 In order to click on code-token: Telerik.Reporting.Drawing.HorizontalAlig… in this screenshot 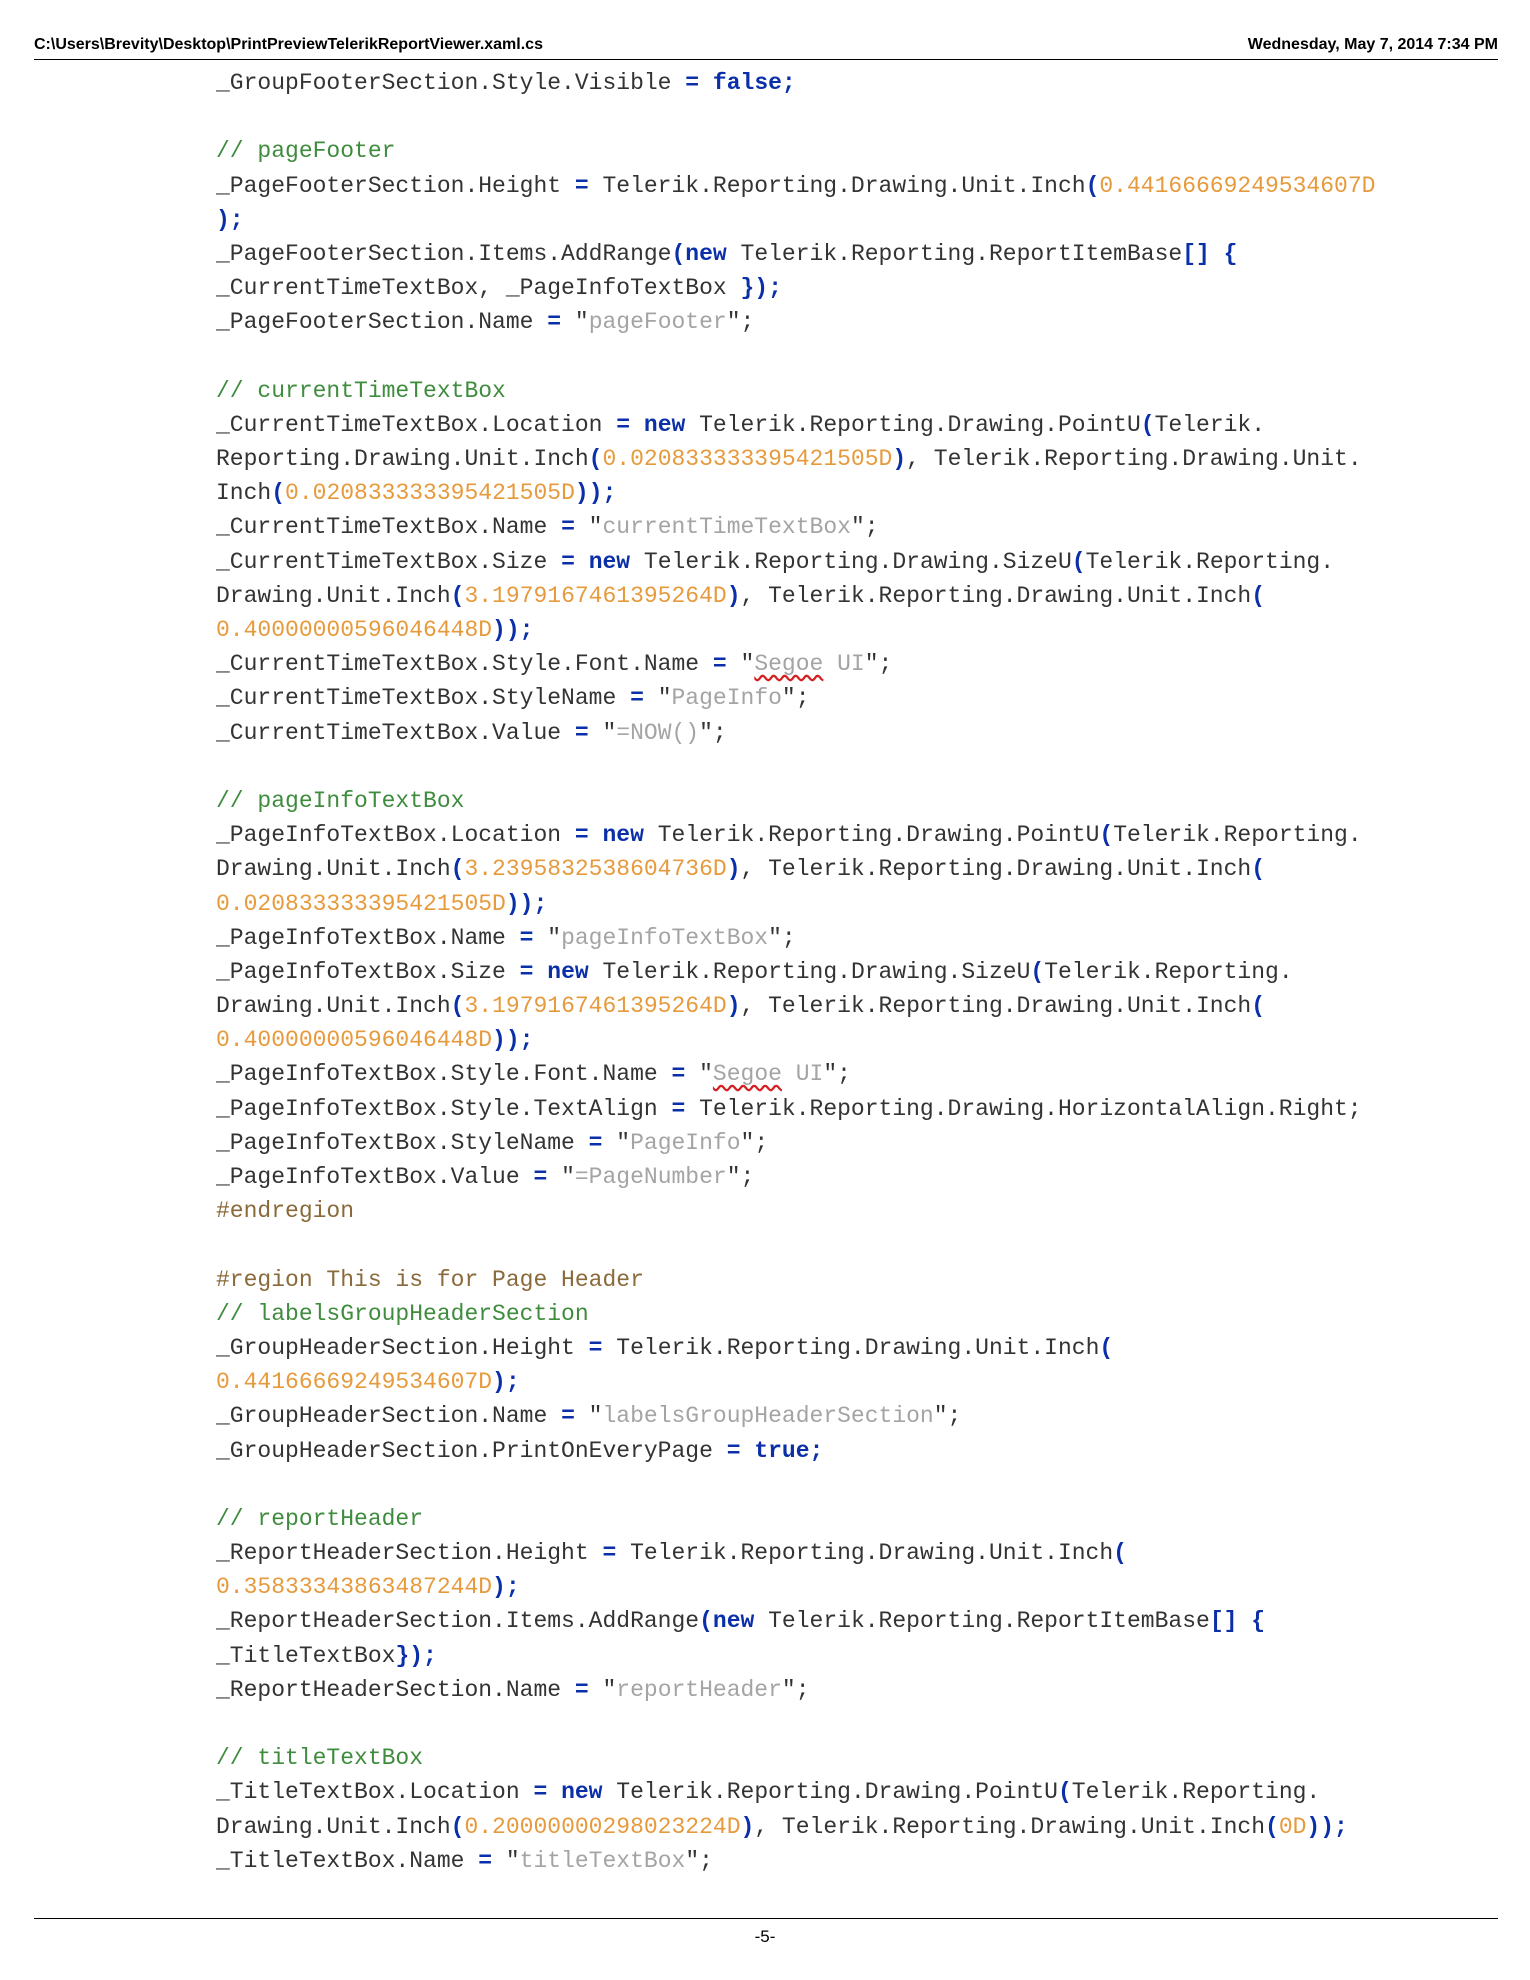, I will do `click(1023, 1108)`.